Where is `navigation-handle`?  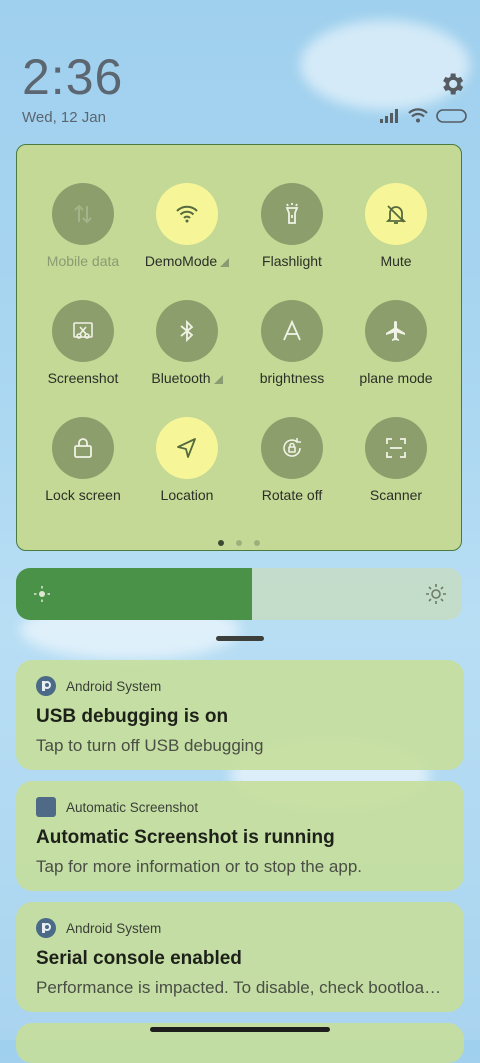
navigation-handle is located at coordinates (240, 1029).